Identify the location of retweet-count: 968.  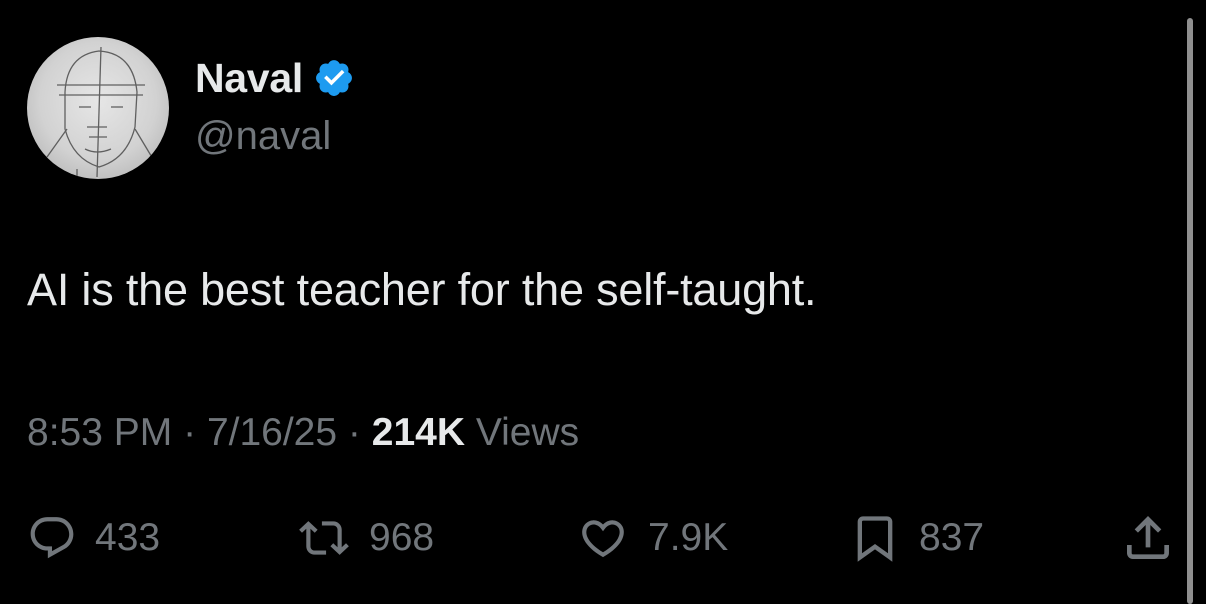
(402, 537).